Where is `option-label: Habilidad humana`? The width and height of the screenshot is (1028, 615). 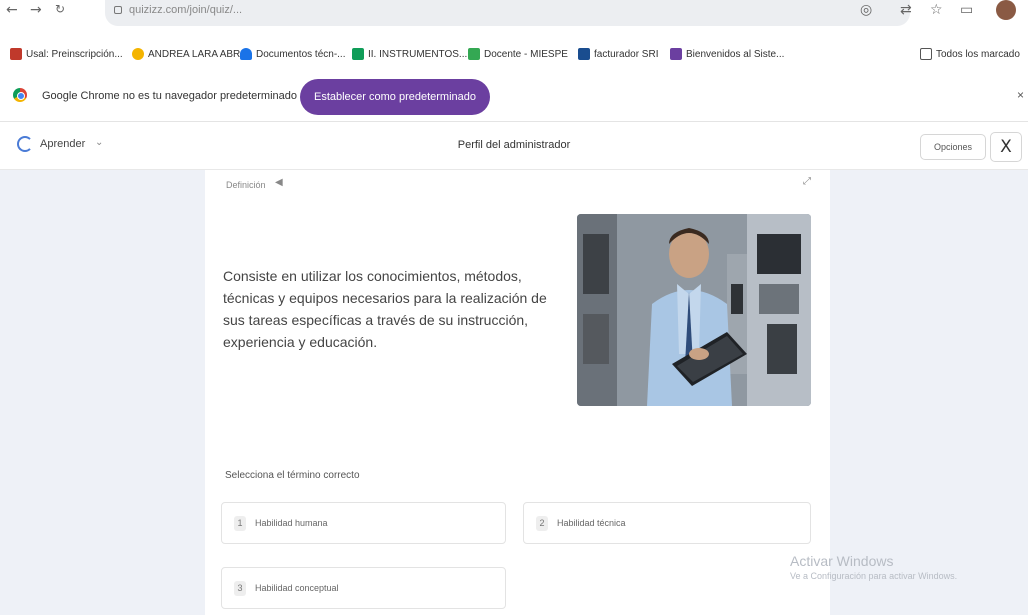
option-label: Habilidad humana is located at coordinates (291, 523).